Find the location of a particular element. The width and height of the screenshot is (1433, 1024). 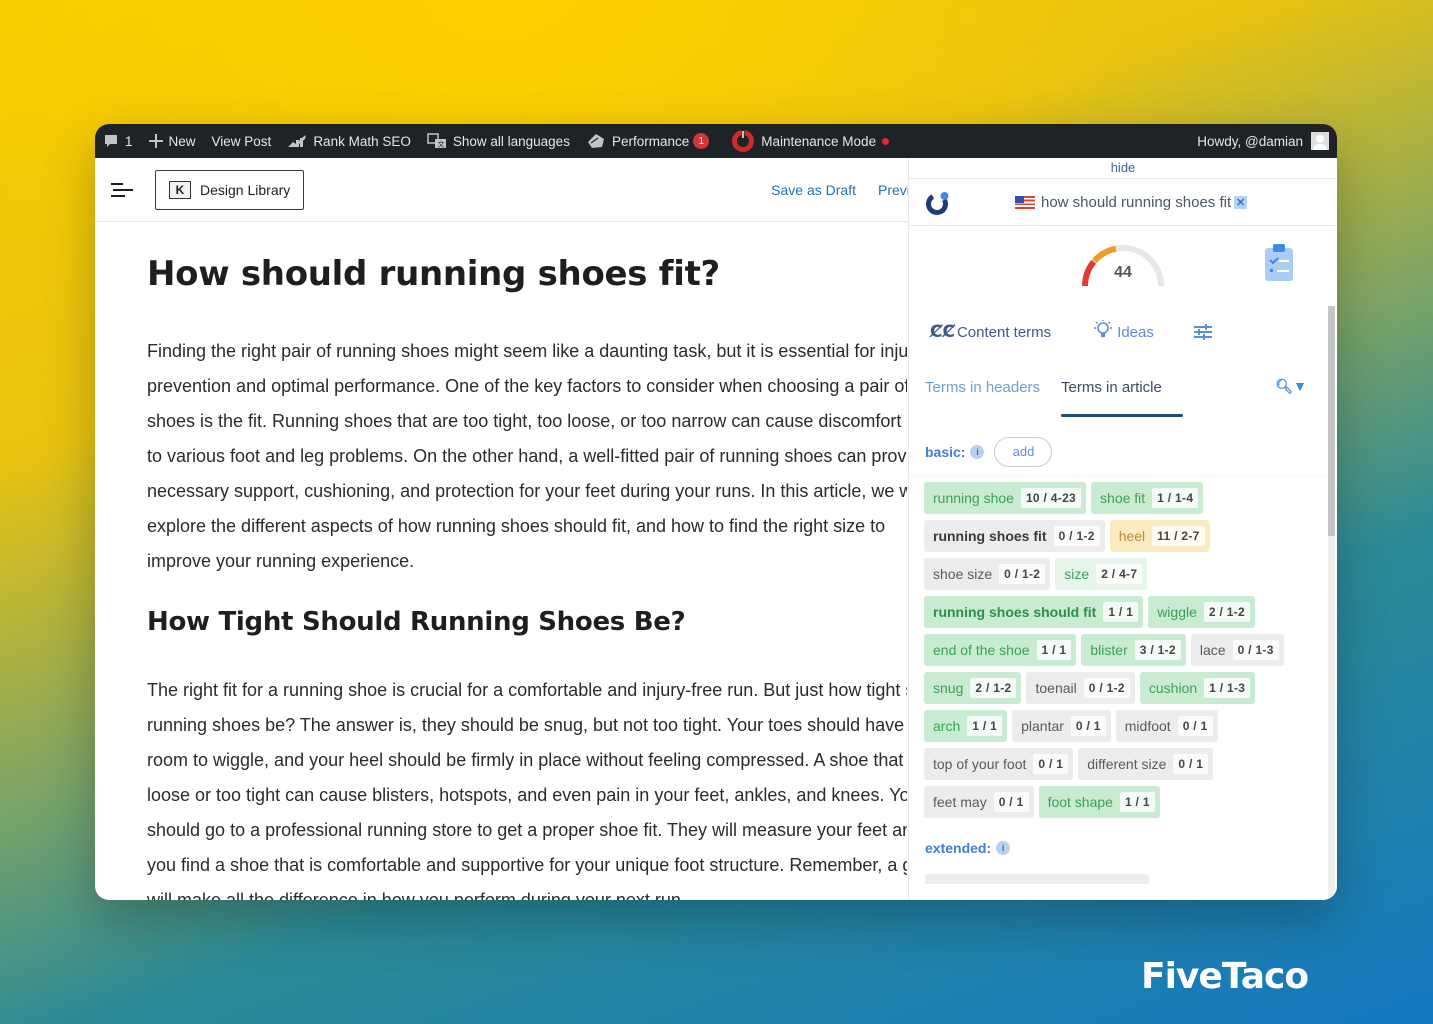

term-chip: toenail 0 / 1-2 is located at coordinates (1080, 688).